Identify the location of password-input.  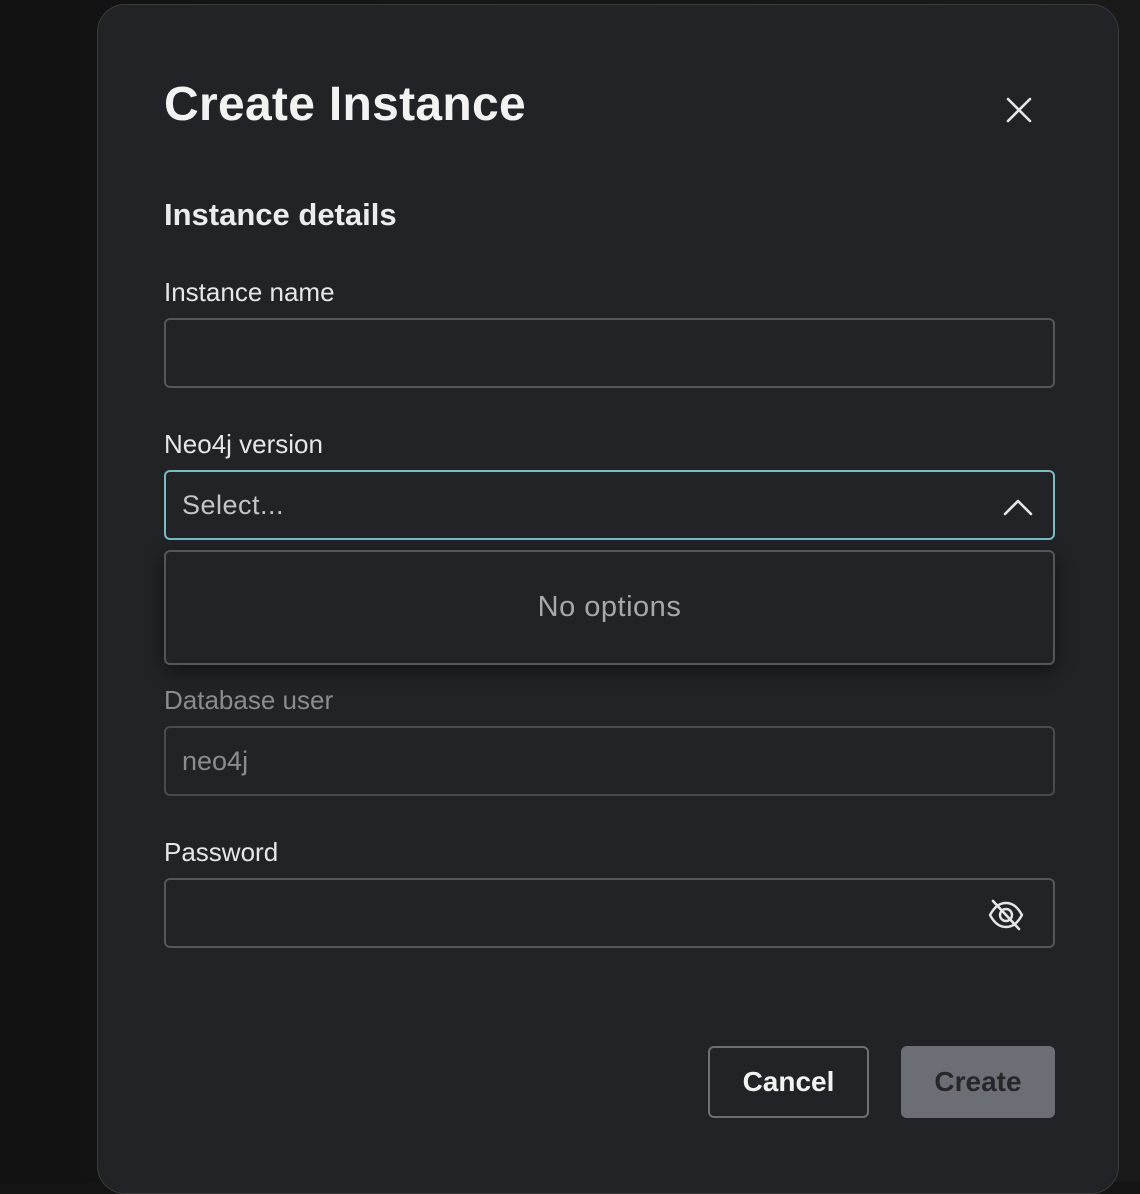
(609, 913).